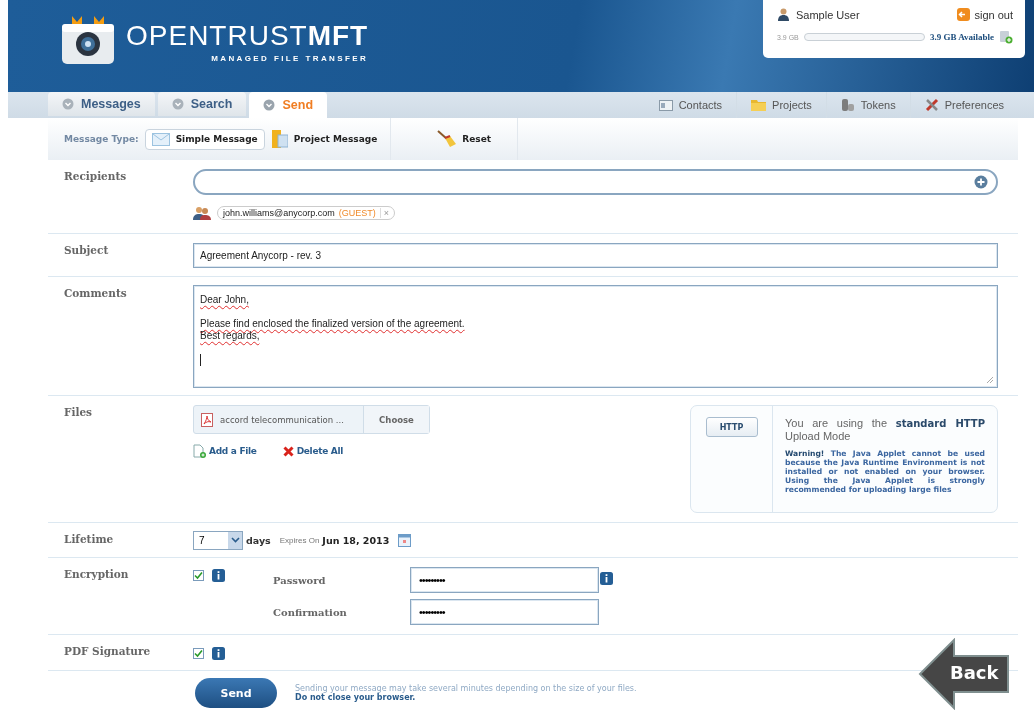  I want to click on expires-label: Expires On, so click(299, 540).